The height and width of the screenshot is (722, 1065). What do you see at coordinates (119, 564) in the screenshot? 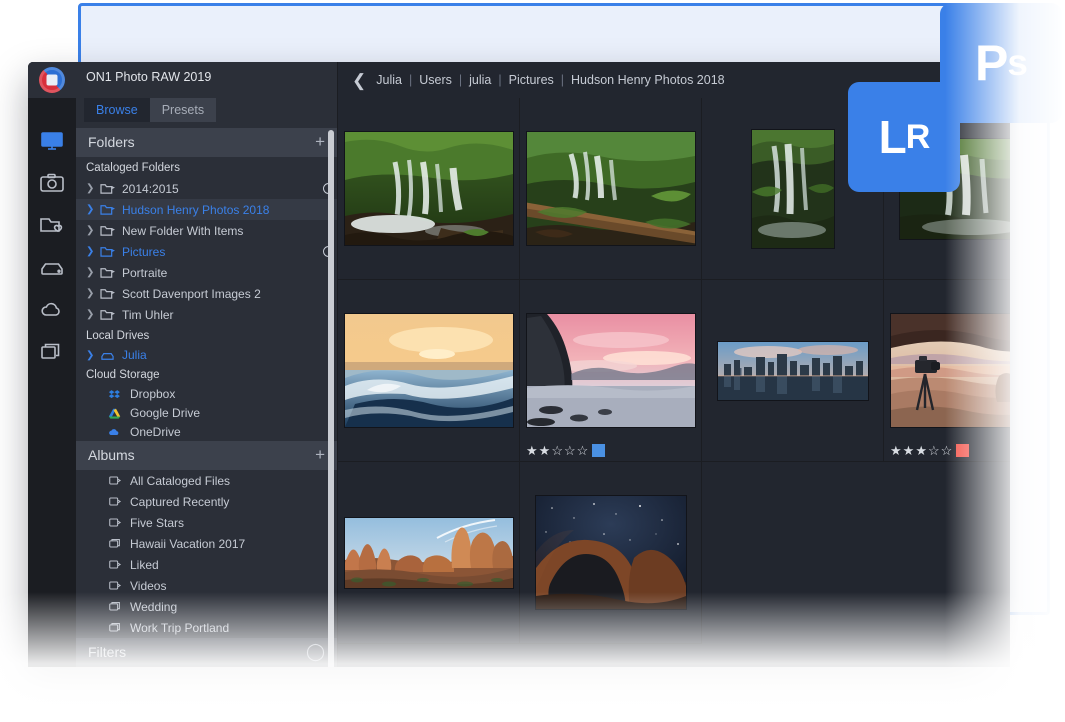
I see `album-icon` at bounding box center [119, 564].